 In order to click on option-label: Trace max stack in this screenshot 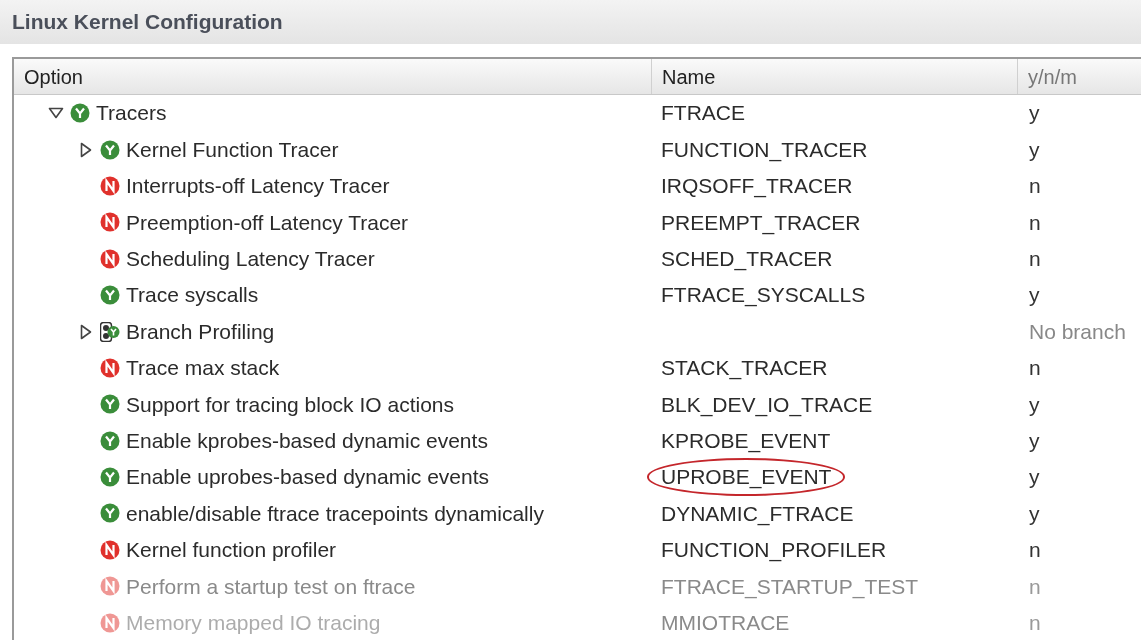, I will do `click(203, 368)`.